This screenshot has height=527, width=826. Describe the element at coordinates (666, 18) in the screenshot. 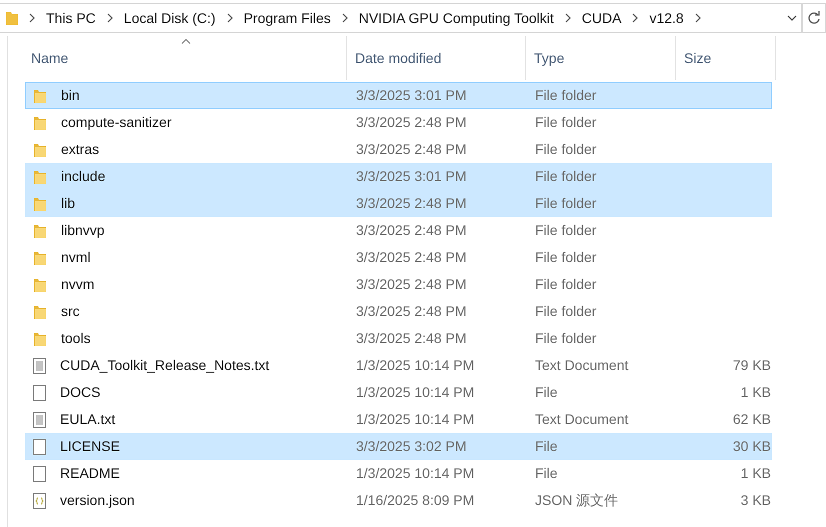

I see `breadcrumb-item: v12.8` at that location.